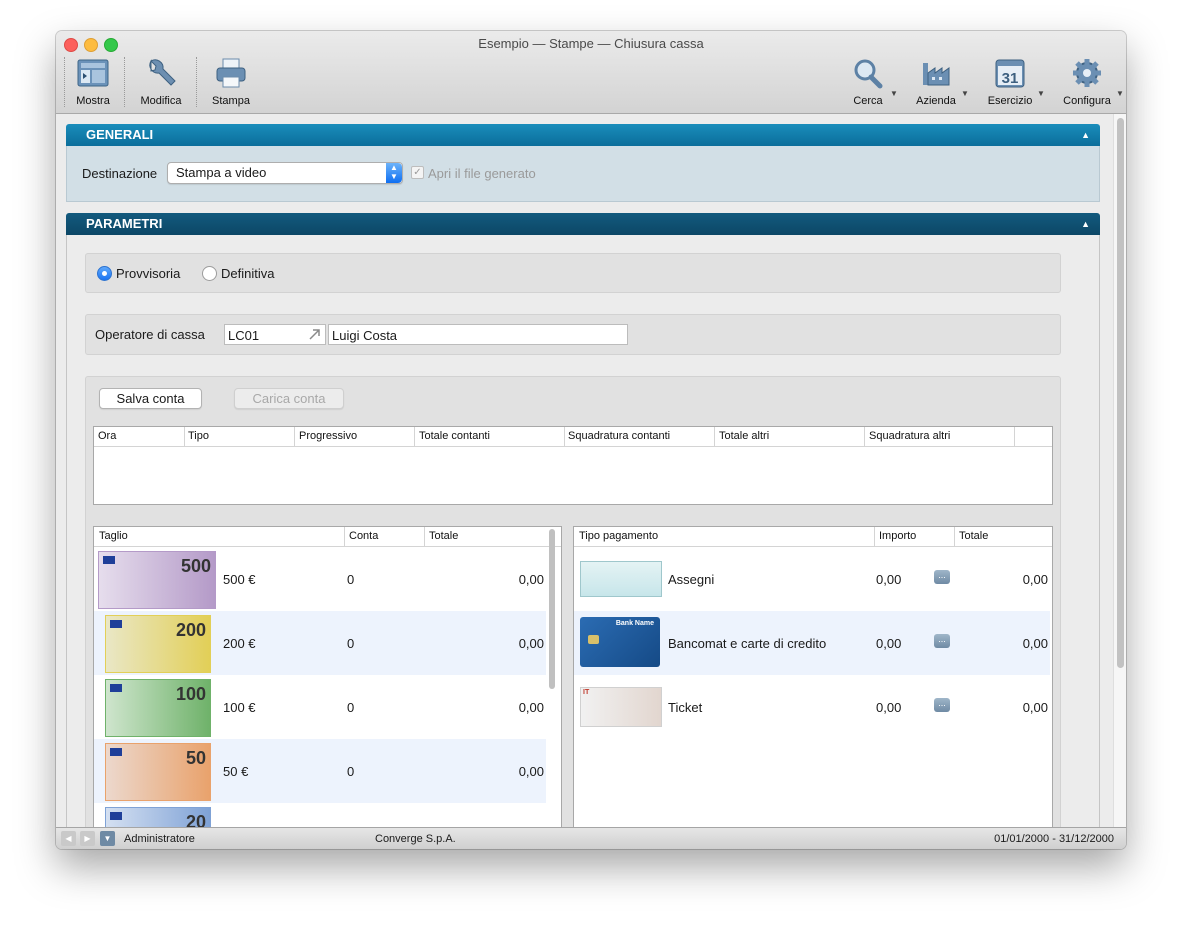 This screenshot has width=1182, height=930. I want to click on main-scrollbar, so click(1119, 470).